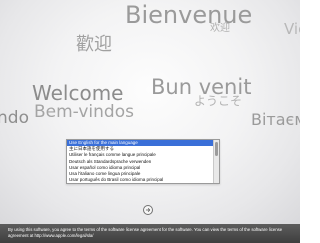 This screenshot has height=243, width=320. Describe the element at coordinates (216, 161) in the screenshot. I see `language-list-scrollbar` at that location.